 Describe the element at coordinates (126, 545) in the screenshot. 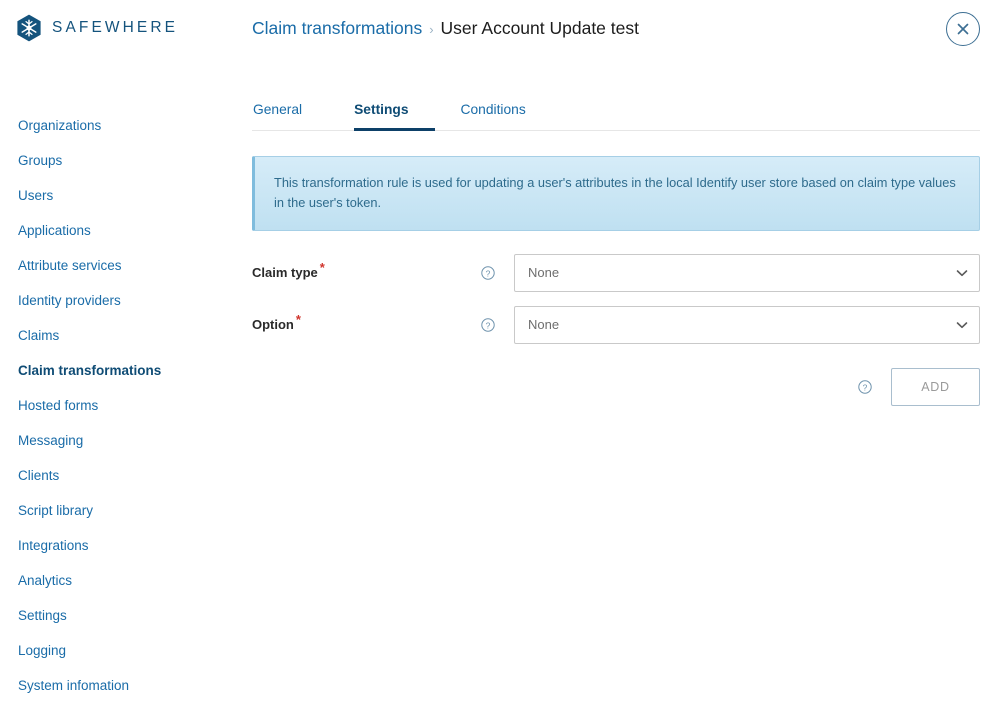

I see `sidebar-item-integrations: Integrations` at that location.